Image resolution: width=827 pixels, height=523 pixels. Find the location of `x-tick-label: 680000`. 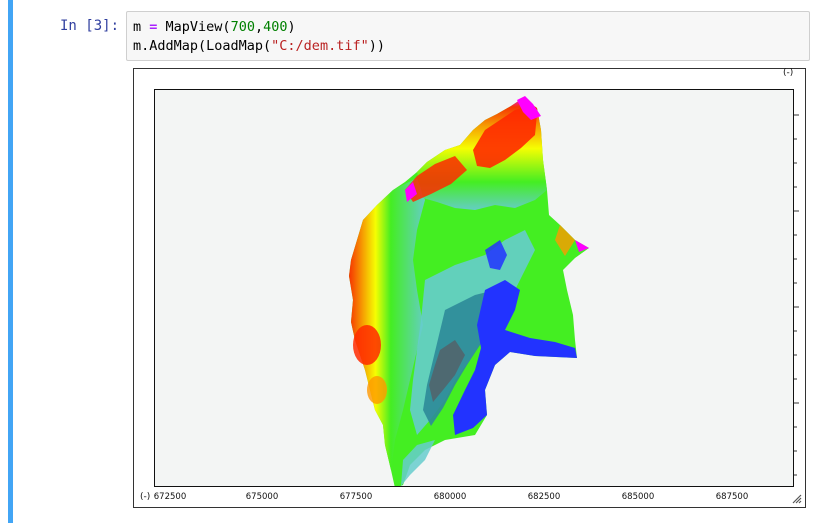

x-tick-label: 680000 is located at coordinates (450, 497).